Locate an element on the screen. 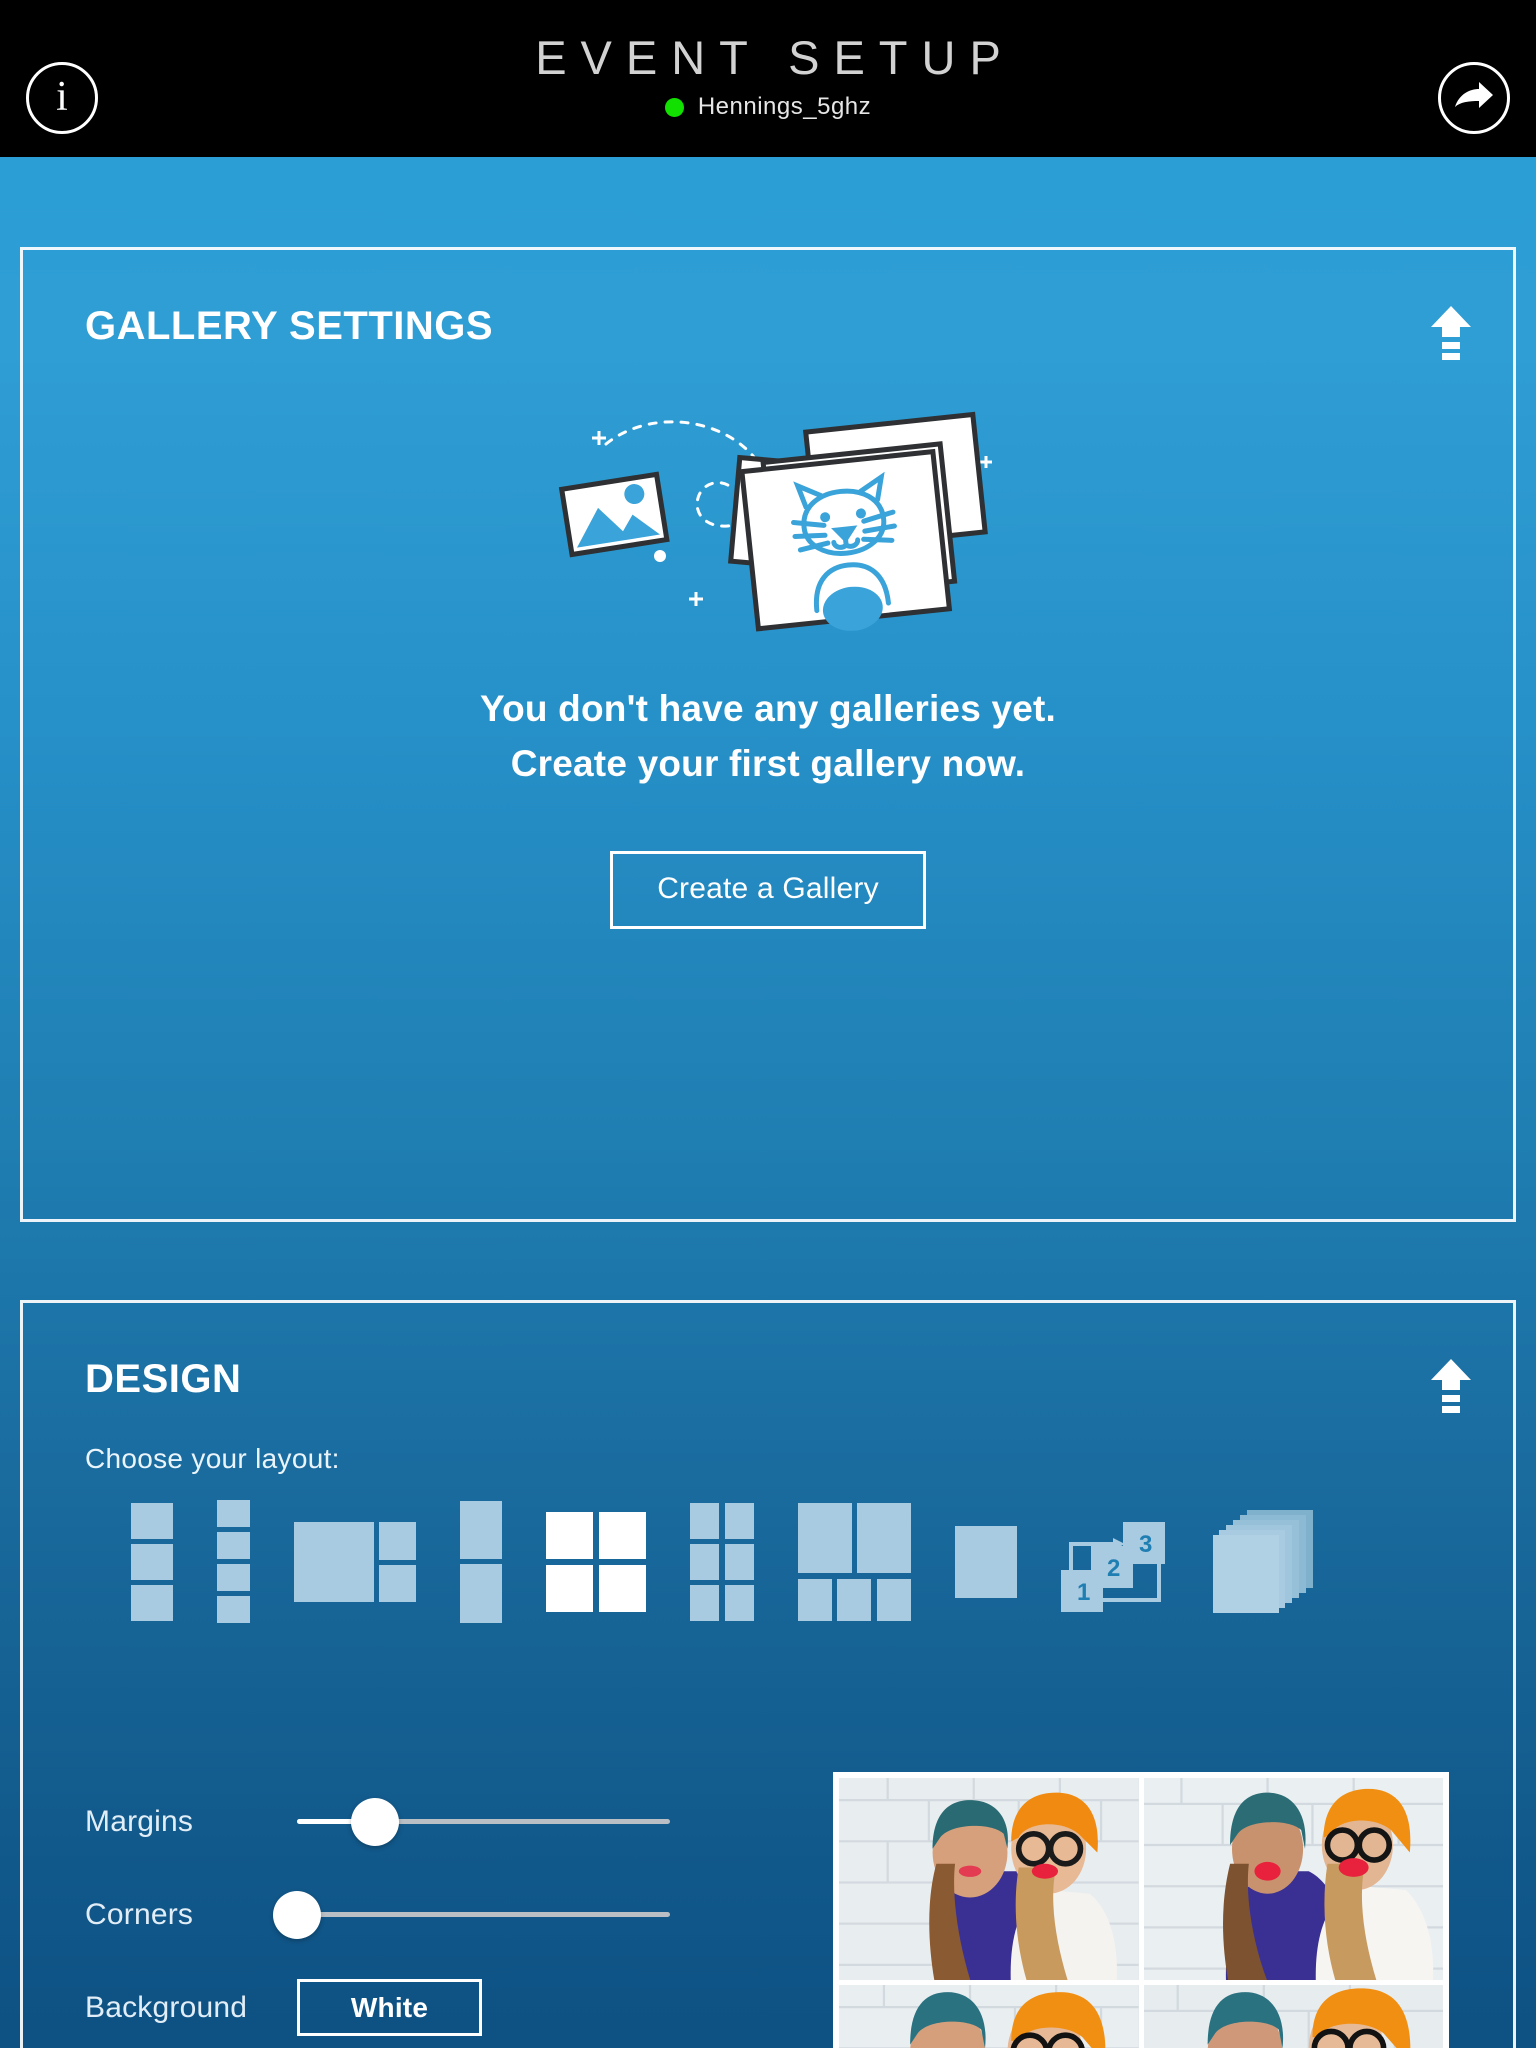 Image resolution: width=1536 pixels, height=2048 pixels. next-button is located at coordinates (1474, 98).